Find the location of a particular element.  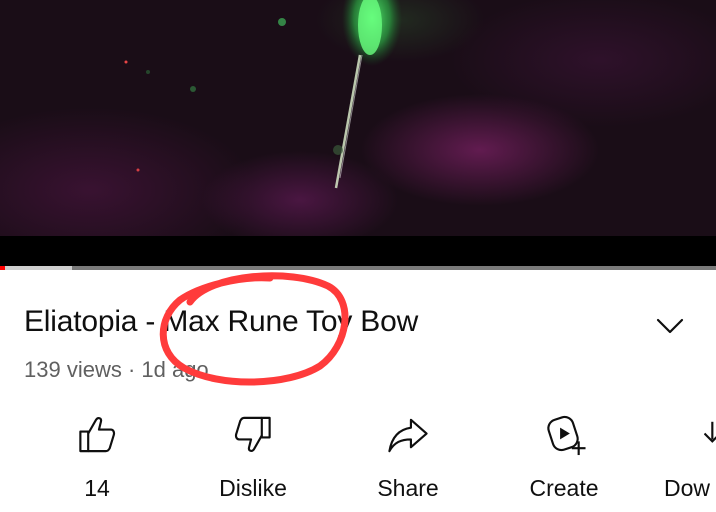

expand-description-button is located at coordinates (670, 325).